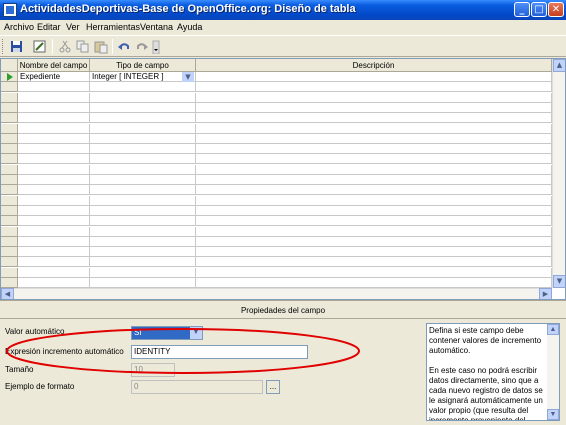 The width and height of the screenshot is (566, 425). Describe the element at coordinates (143, 77) in the screenshot. I see `field-type-cell: Integer [ INTEGER ]` at that location.